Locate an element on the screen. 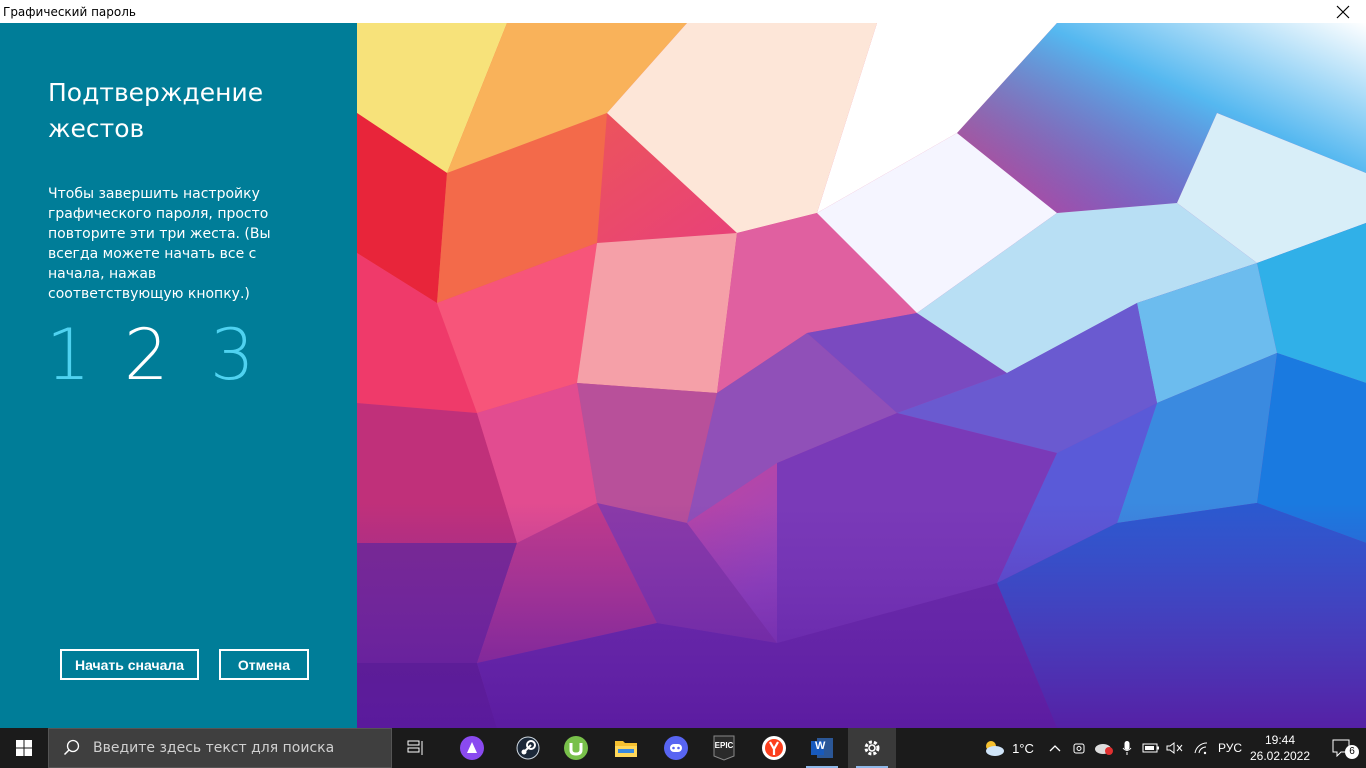  file-explorer-icon is located at coordinates (626, 749).